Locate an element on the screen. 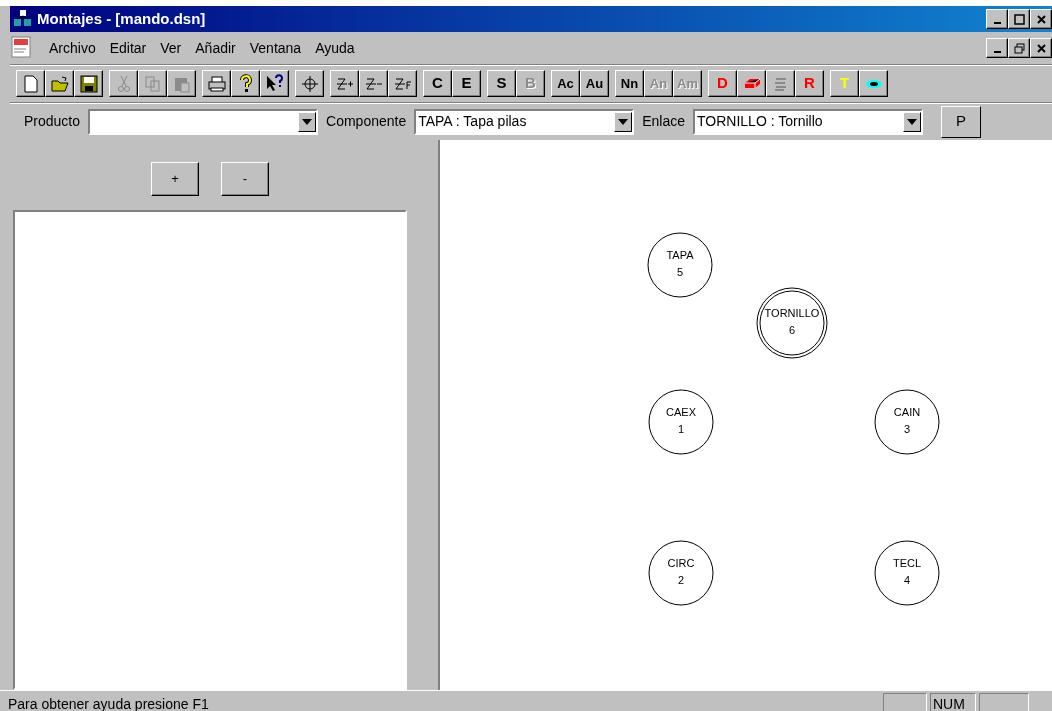 The height and width of the screenshot is (711, 1052). app-logo-icon is located at coordinates (23, 19).